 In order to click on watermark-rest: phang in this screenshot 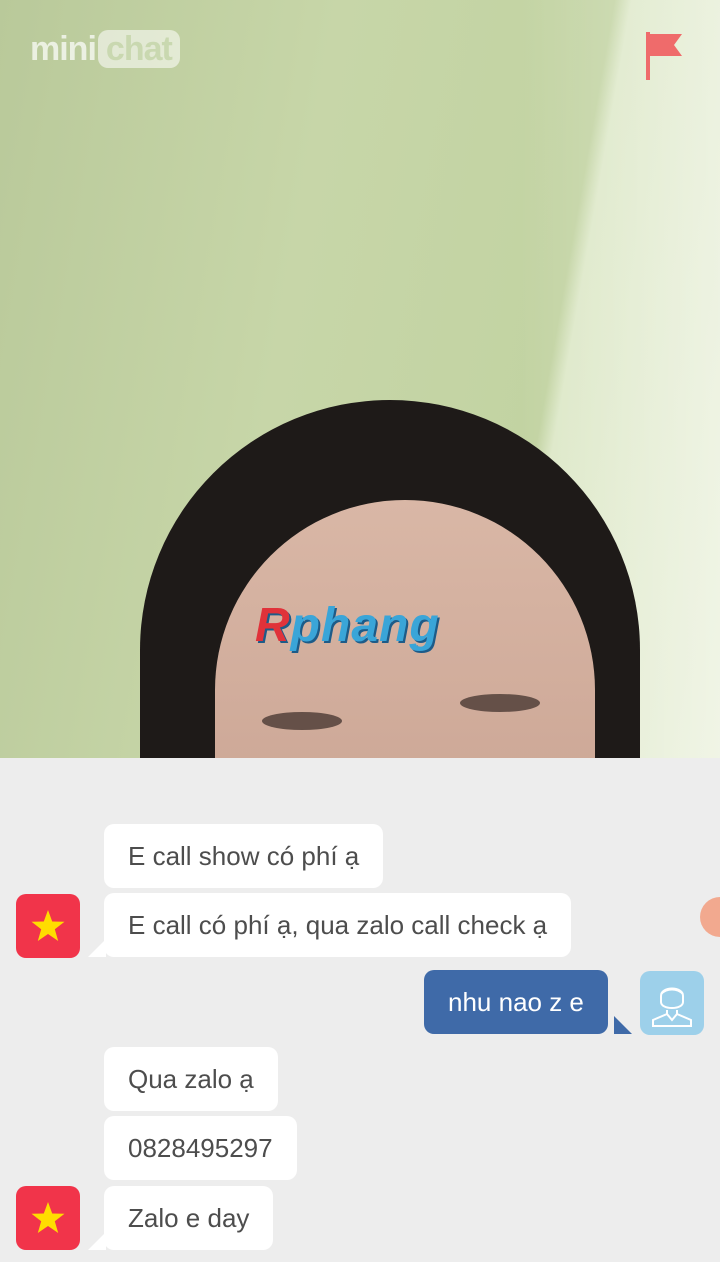, I will do `click(365, 625)`.